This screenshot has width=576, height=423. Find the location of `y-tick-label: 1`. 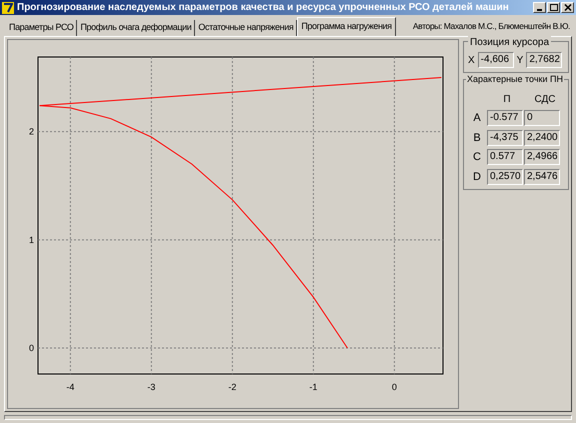

y-tick-label: 1 is located at coordinates (31, 239).